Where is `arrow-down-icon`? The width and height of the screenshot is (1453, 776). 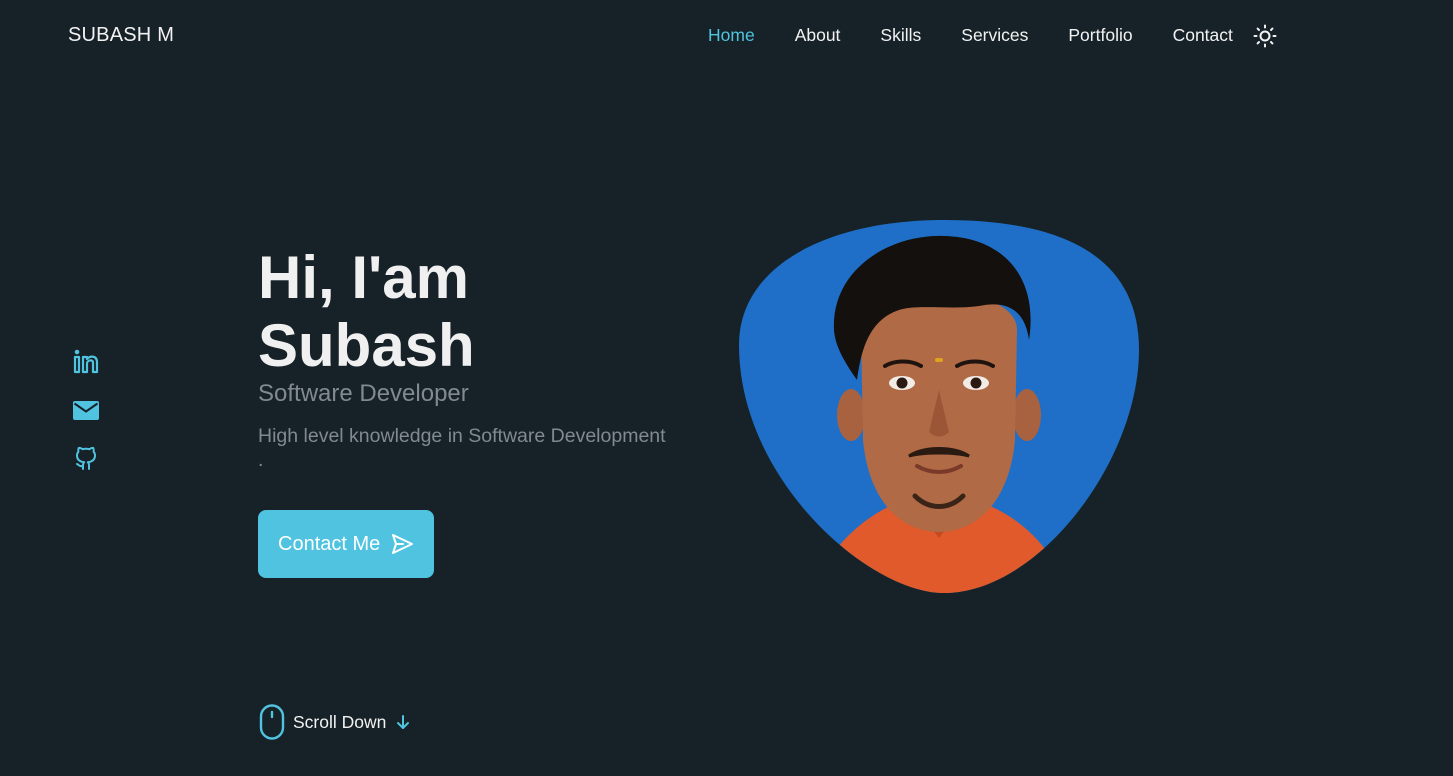
arrow-down-icon is located at coordinates (403, 722).